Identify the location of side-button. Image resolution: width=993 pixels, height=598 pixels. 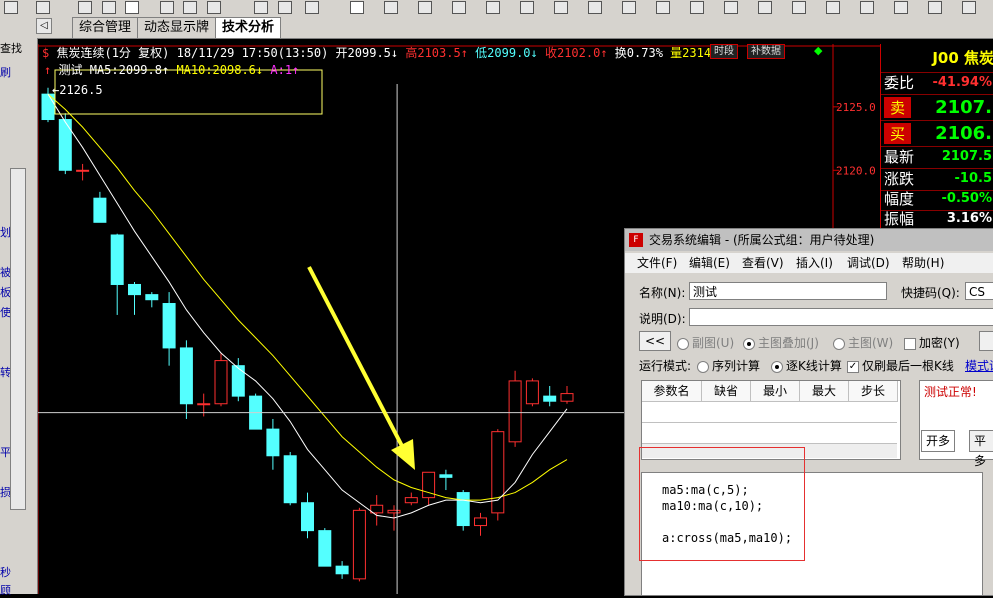
(986, 341).